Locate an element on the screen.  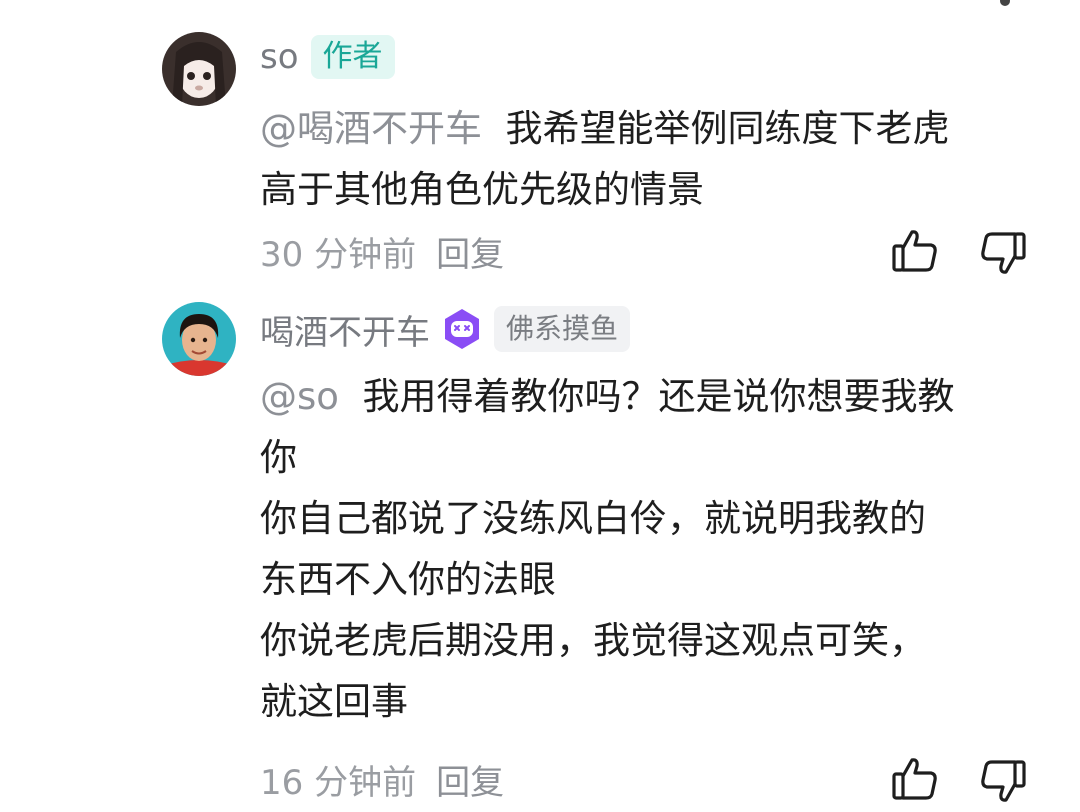
timestamp: 30 分钟前 is located at coordinates (338, 254).